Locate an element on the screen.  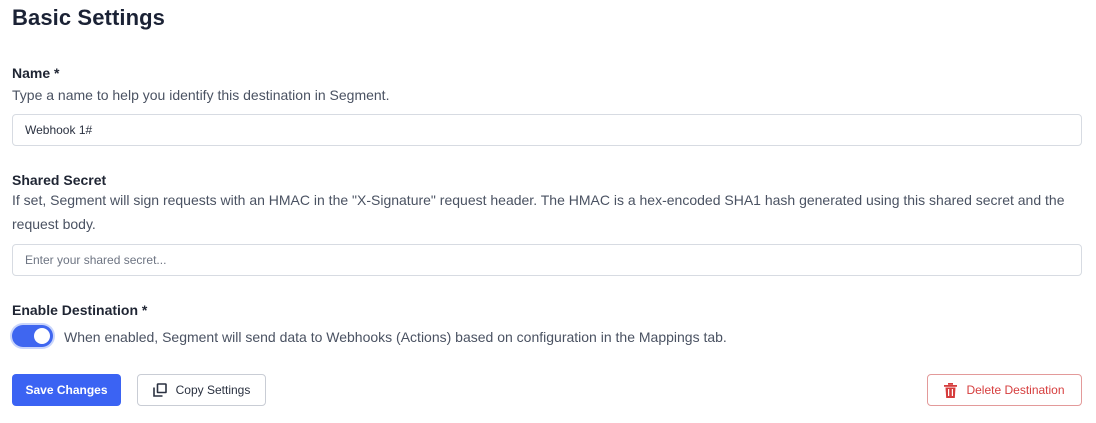
page-title: Basic Settings is located at coordinates (89, 17).